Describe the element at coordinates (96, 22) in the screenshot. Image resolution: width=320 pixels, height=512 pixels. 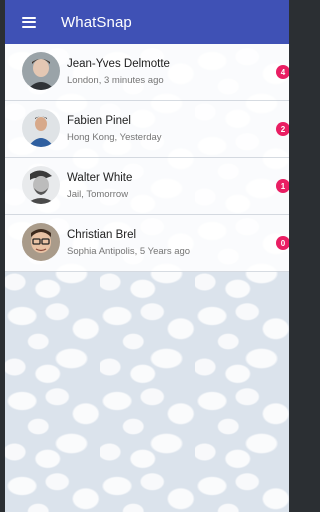
I see `app-title: WhatSnap` at that location.